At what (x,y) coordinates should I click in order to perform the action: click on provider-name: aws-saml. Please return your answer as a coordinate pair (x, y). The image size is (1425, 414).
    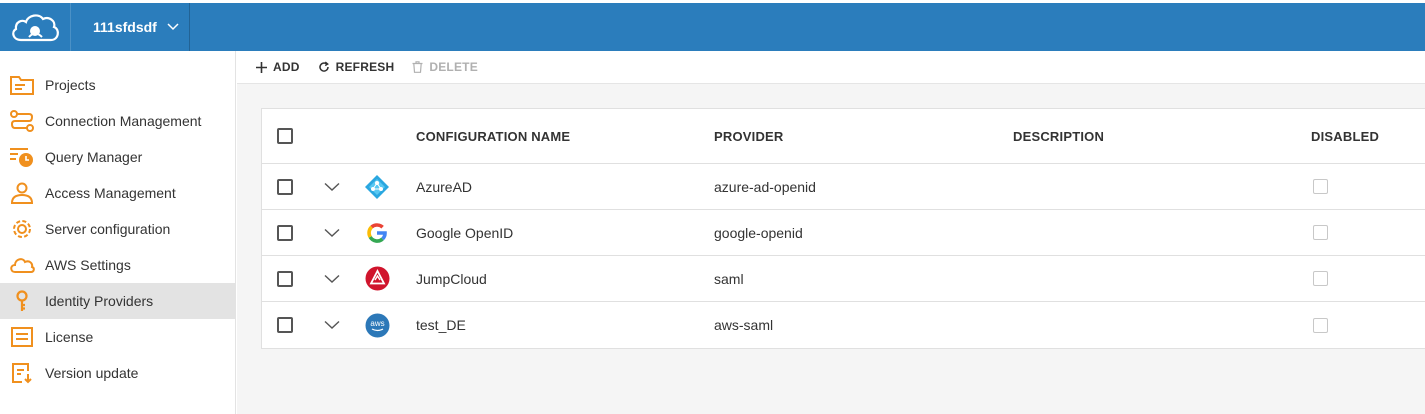
    Looking at the image, I should click on (744, 325).